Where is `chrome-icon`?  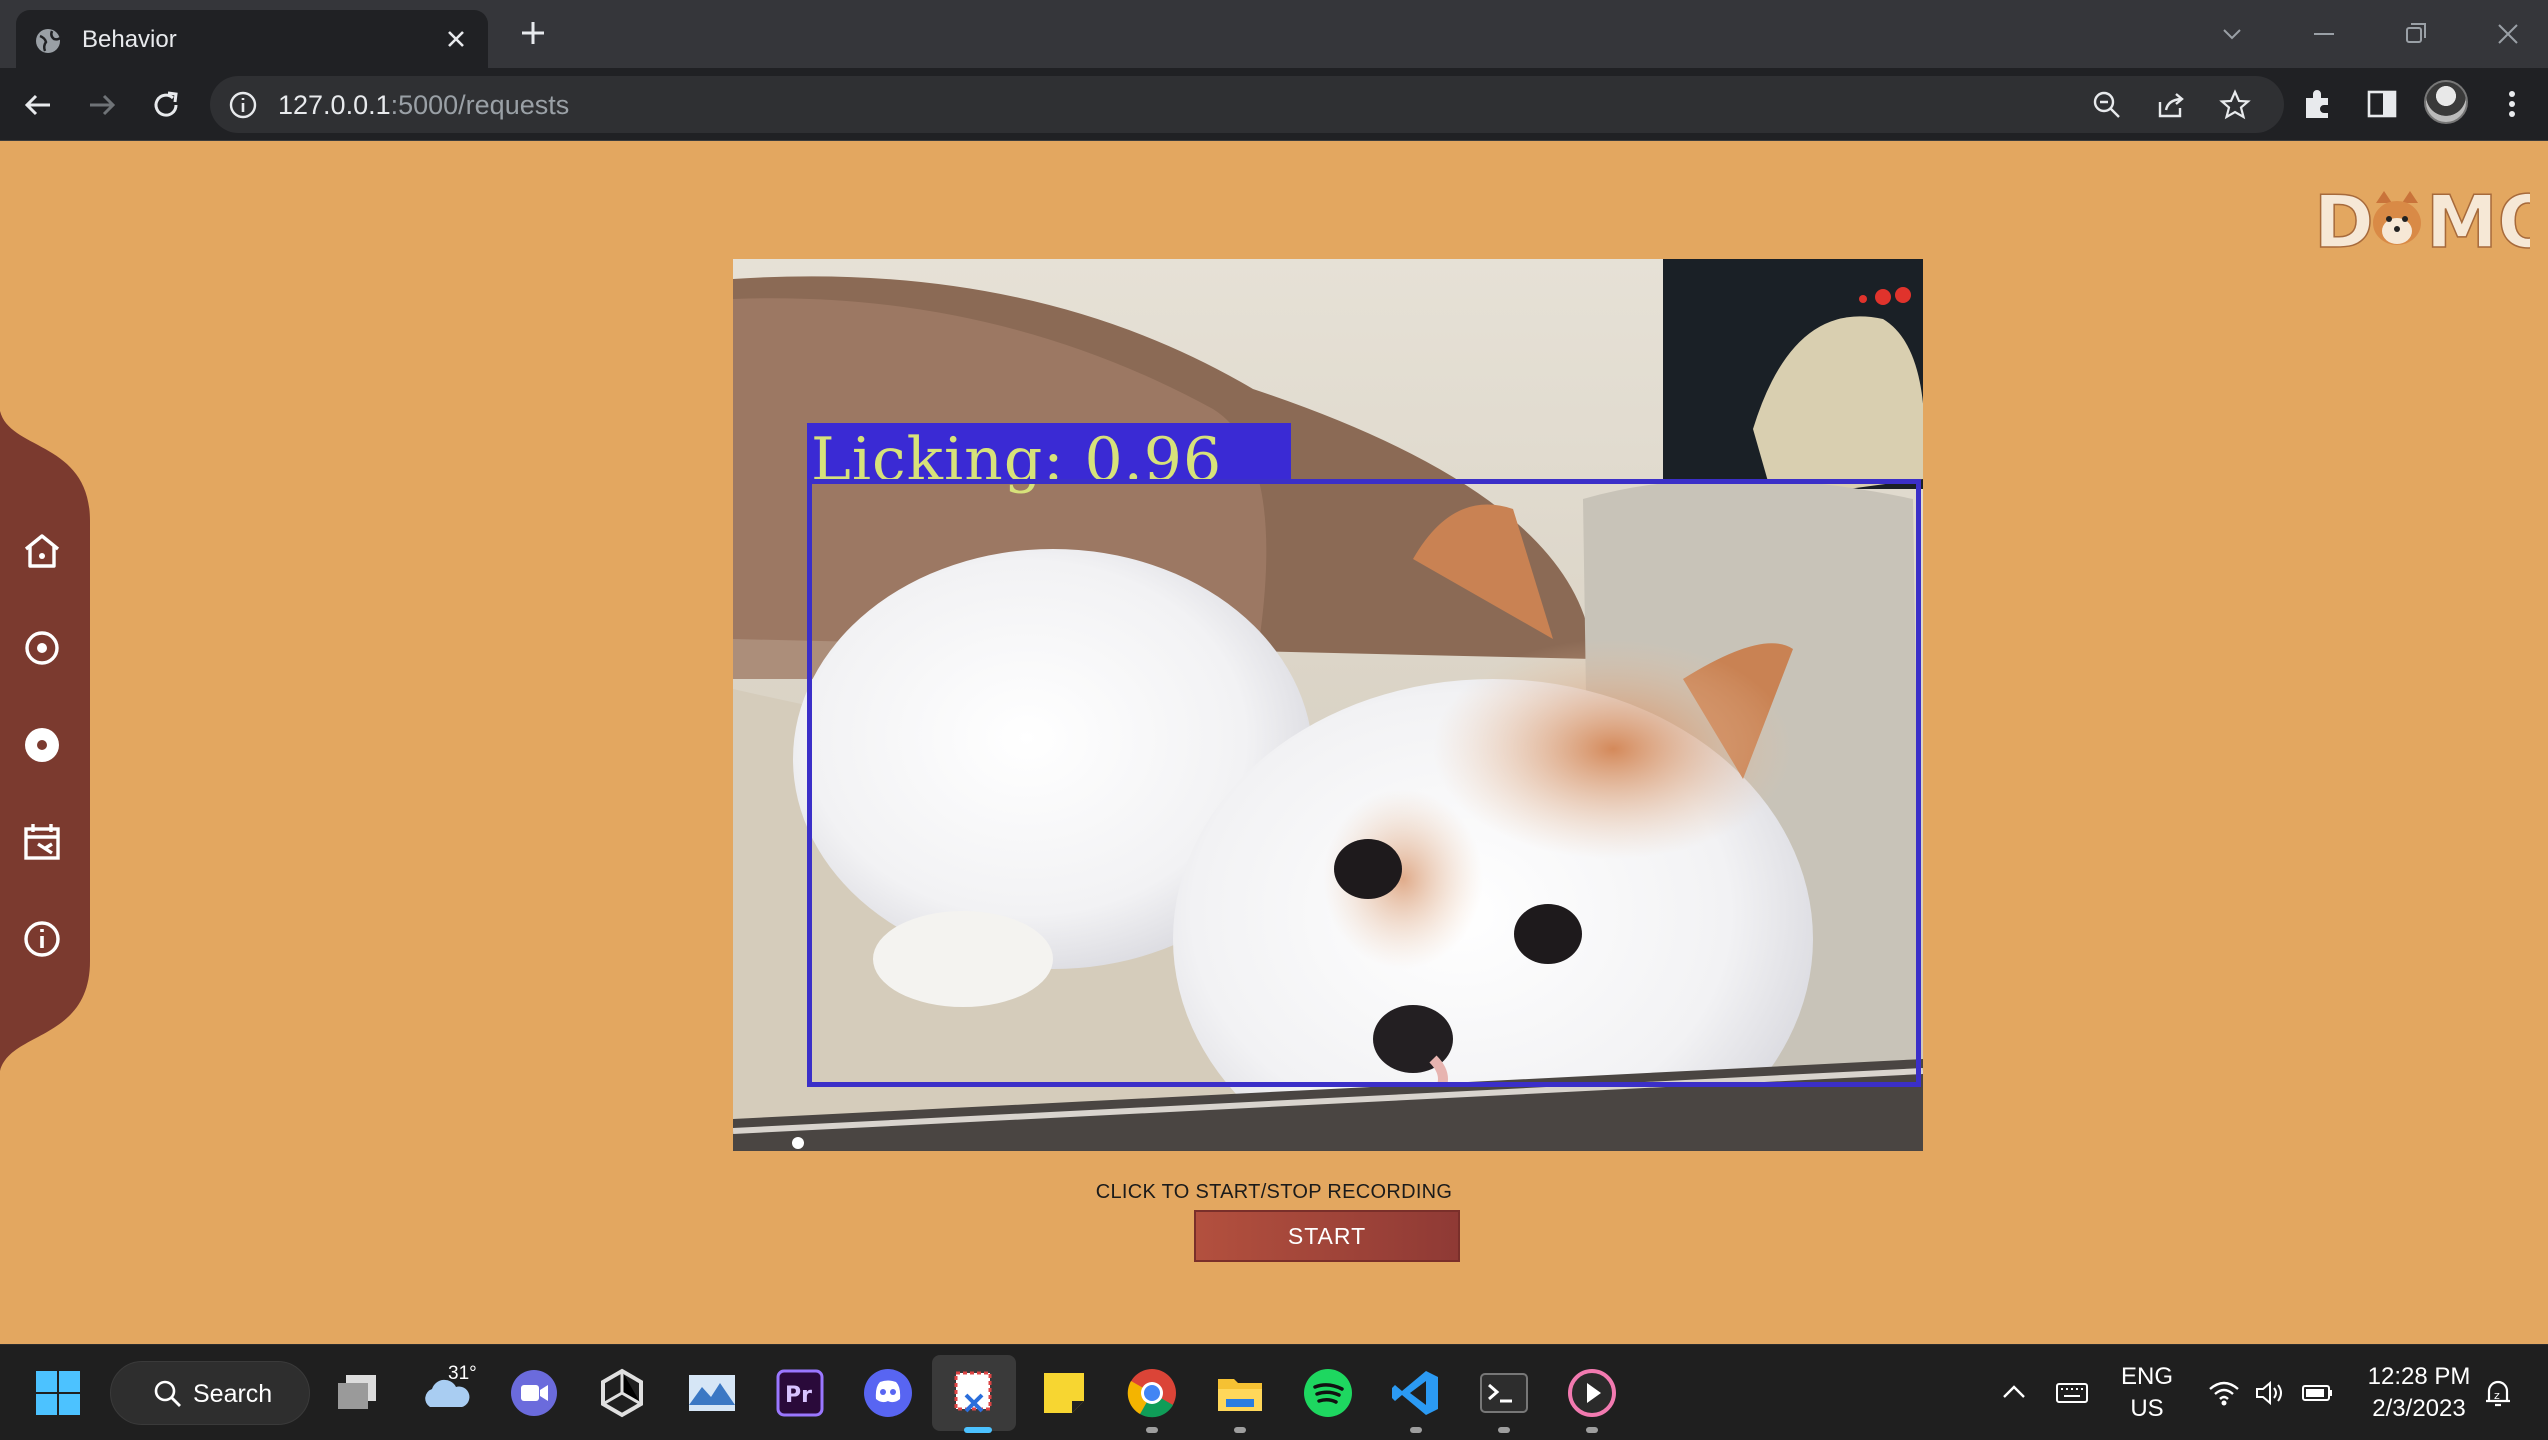 chrome-icon is located at coordinates (1152, 1393).